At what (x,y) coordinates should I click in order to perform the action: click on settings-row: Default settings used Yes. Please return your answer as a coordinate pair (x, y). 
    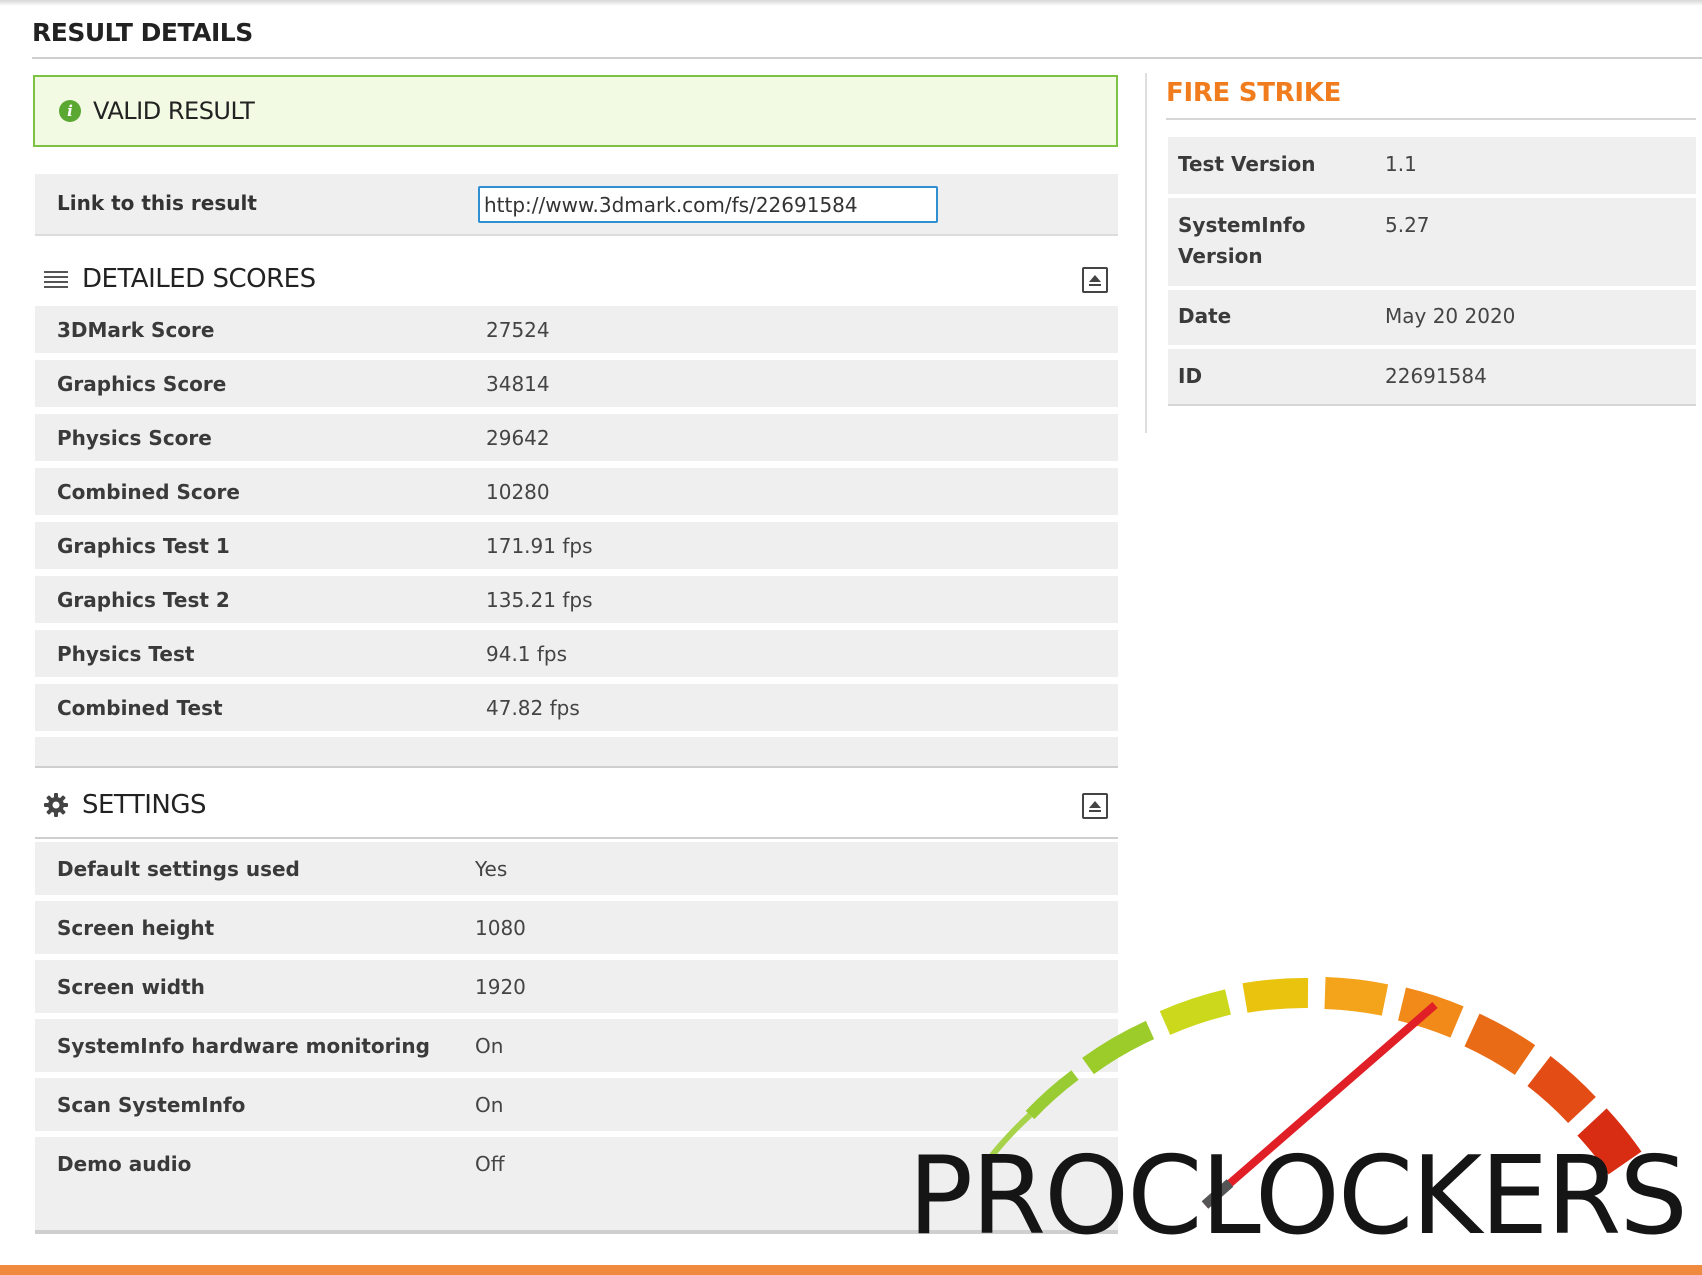
    Looking at the image, I should click on (576, 868).